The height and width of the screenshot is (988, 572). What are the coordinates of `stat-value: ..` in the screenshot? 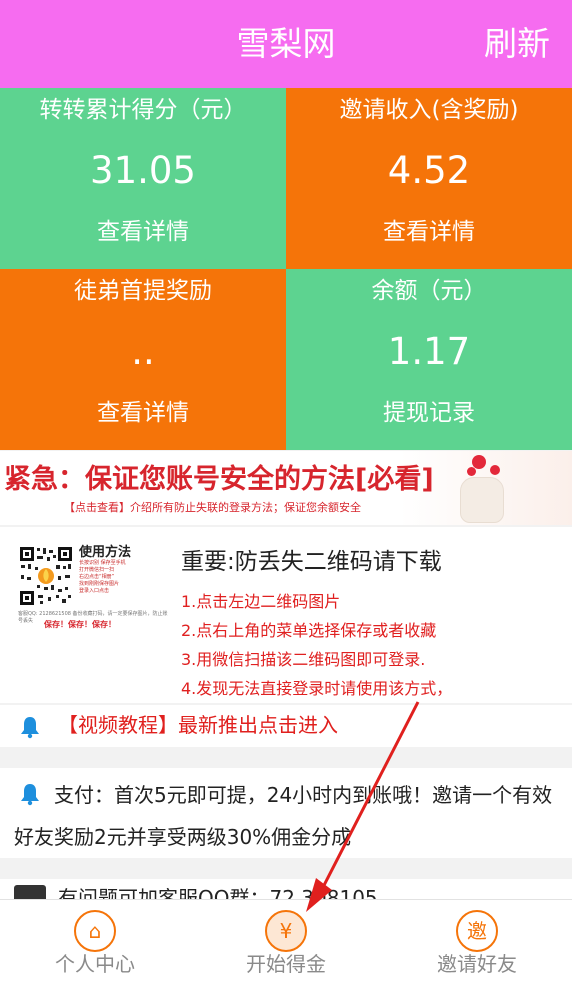 It's located at (143, 351).